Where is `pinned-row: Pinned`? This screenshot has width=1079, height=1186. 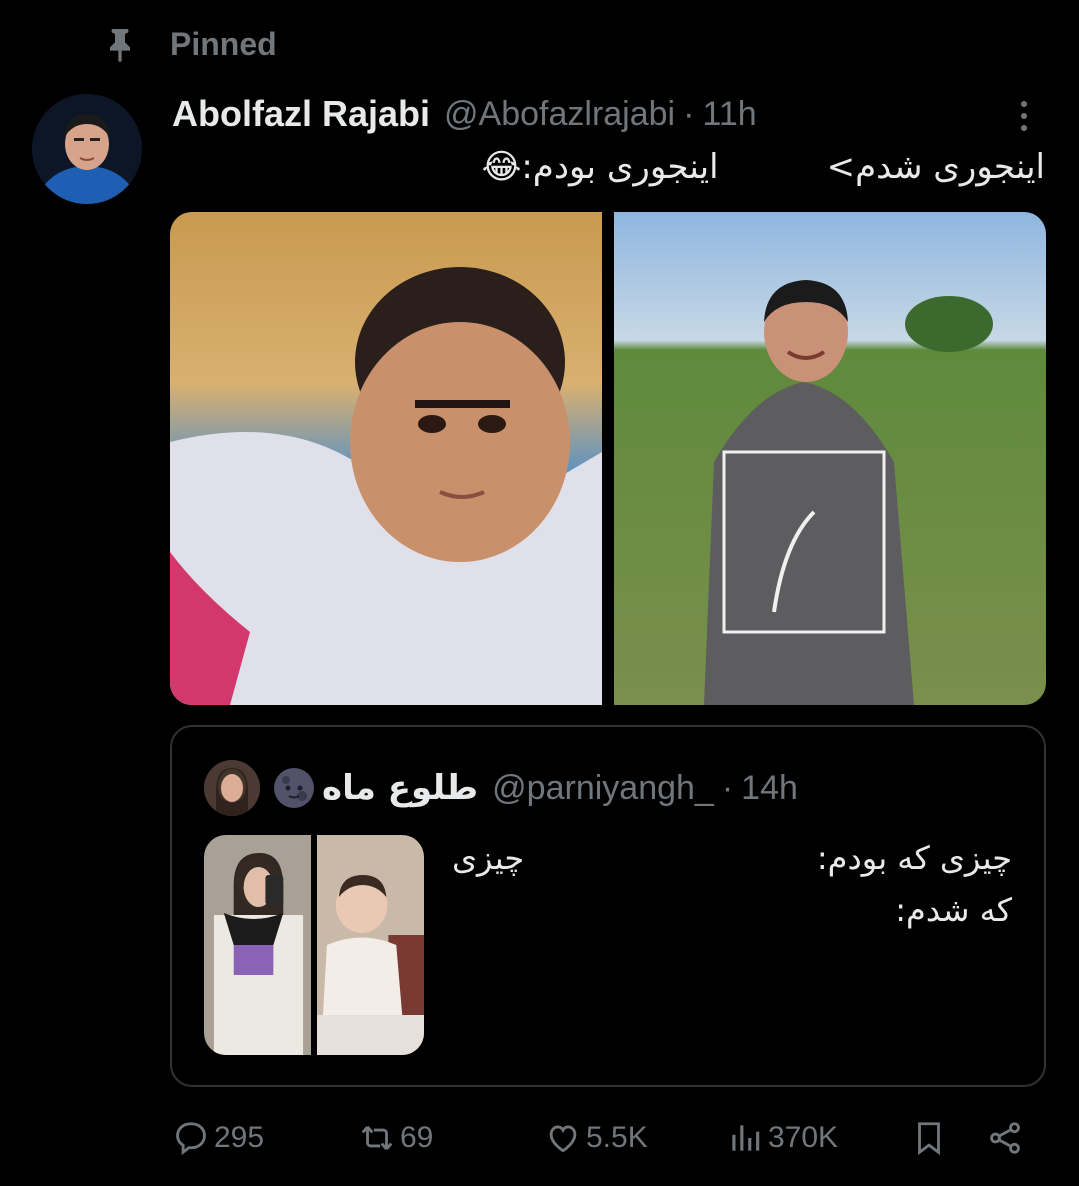 pinned-row: Pinned is located at coordinates (188, 44).